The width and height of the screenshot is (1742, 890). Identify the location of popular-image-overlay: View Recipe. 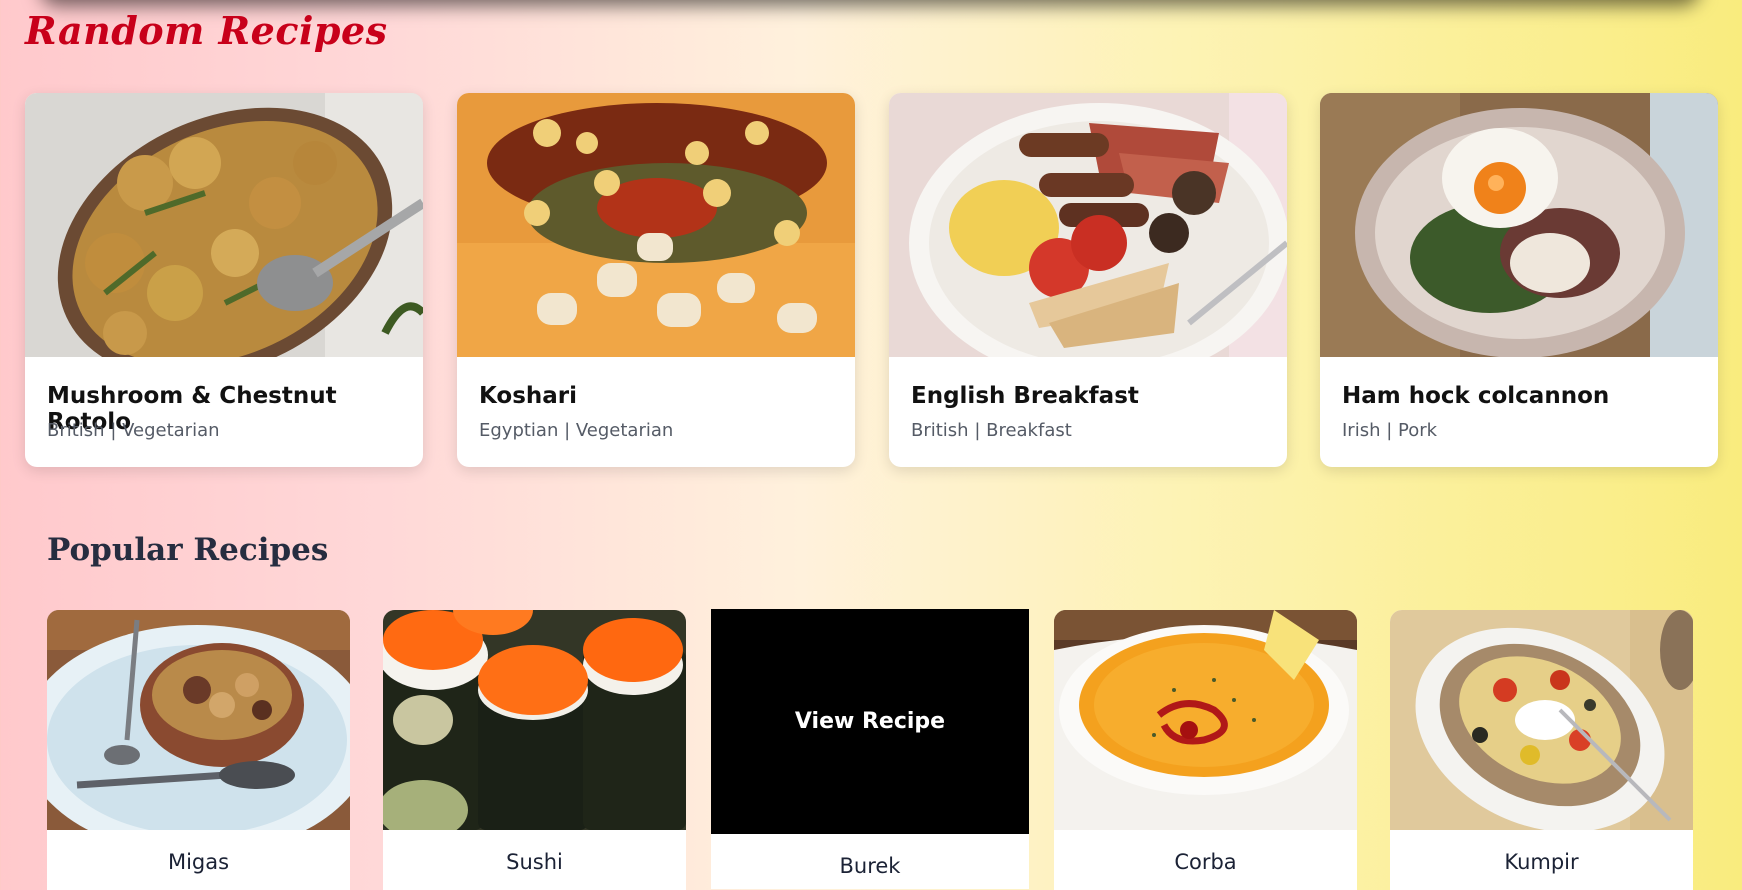
(870, 721).